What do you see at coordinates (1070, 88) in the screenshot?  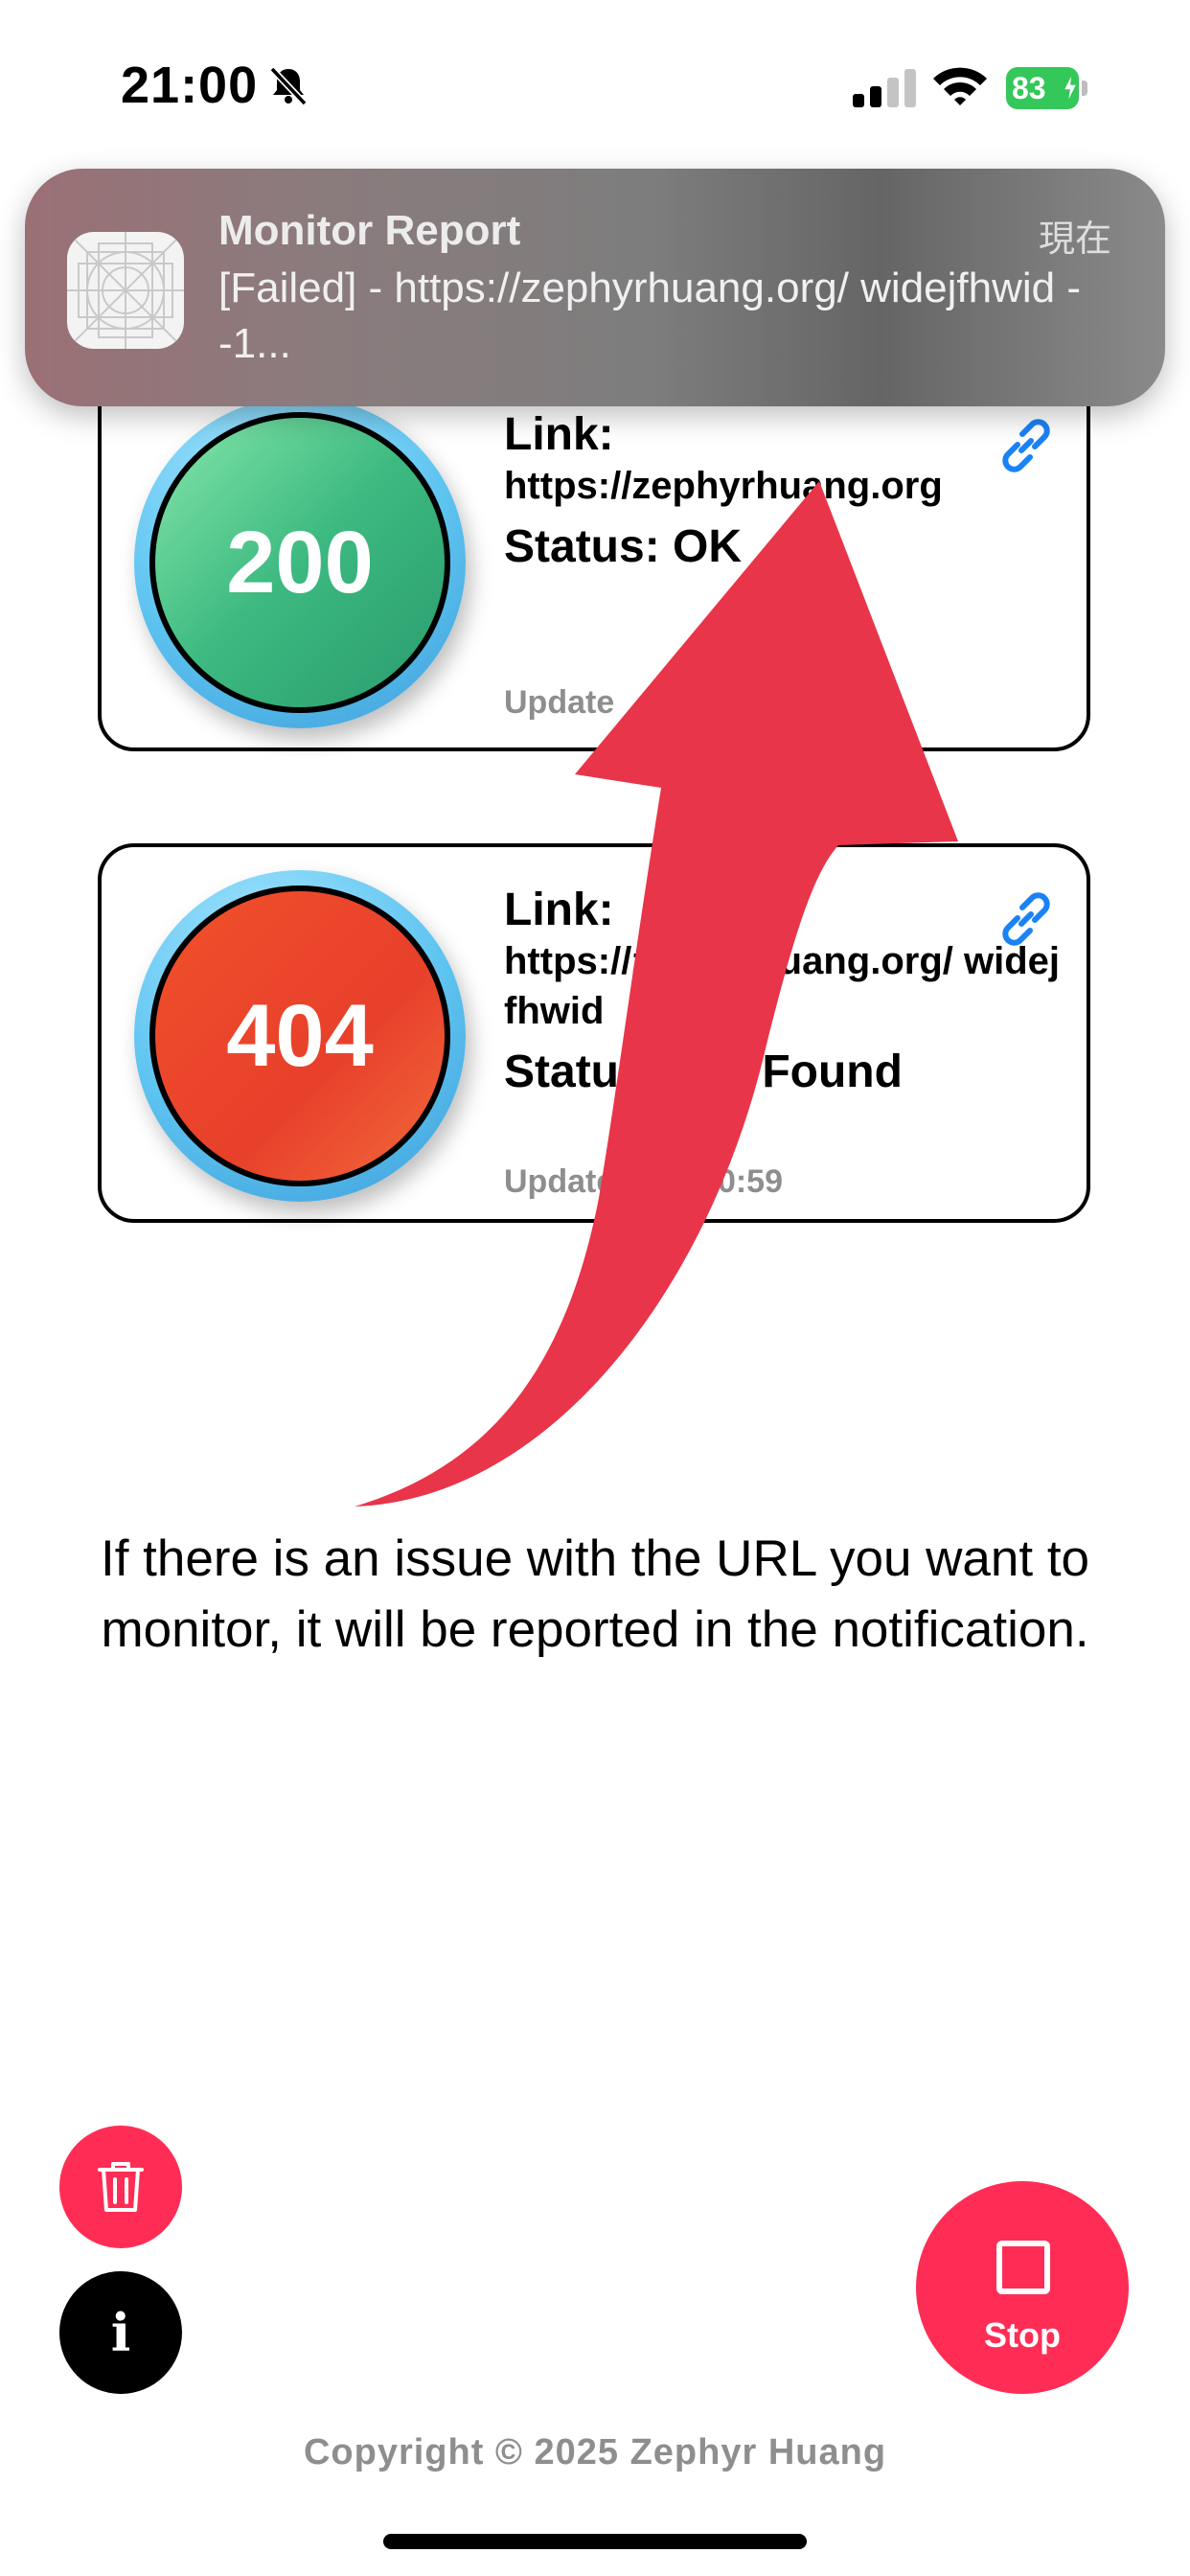 I see `charging-bolt-icon` at bounding box center [1070, 88].